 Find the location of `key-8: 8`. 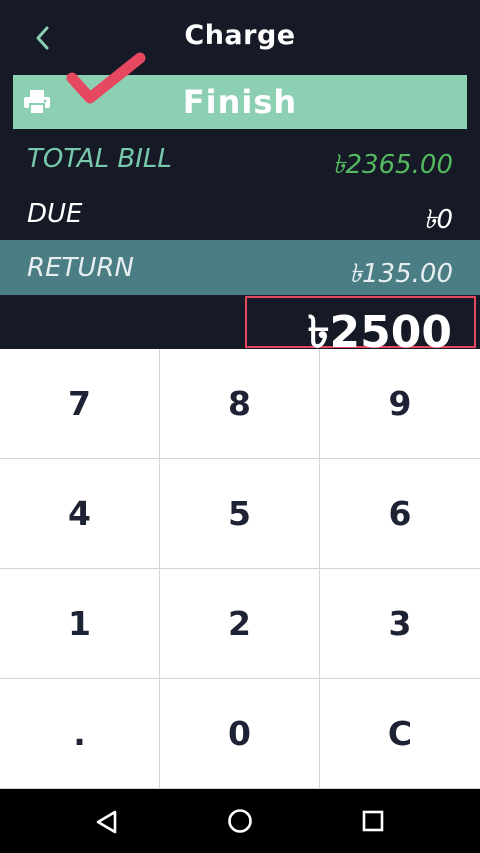

key-8: 8 is located at coordinates (240, 404).